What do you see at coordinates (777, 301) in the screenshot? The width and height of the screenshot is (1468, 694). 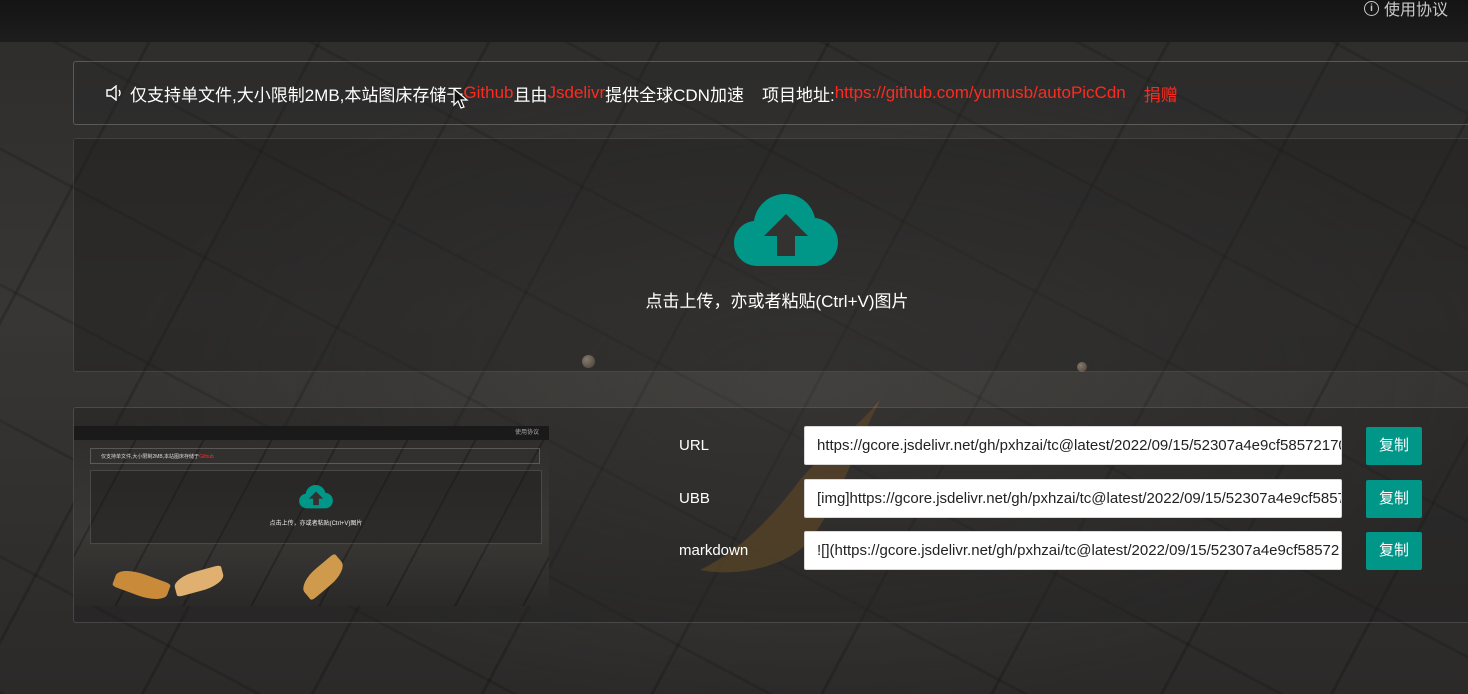 I see `upload-hint: 点击上传，亦或者粘贴(Ctrl+V)图片` at bounding box center [777, 301].